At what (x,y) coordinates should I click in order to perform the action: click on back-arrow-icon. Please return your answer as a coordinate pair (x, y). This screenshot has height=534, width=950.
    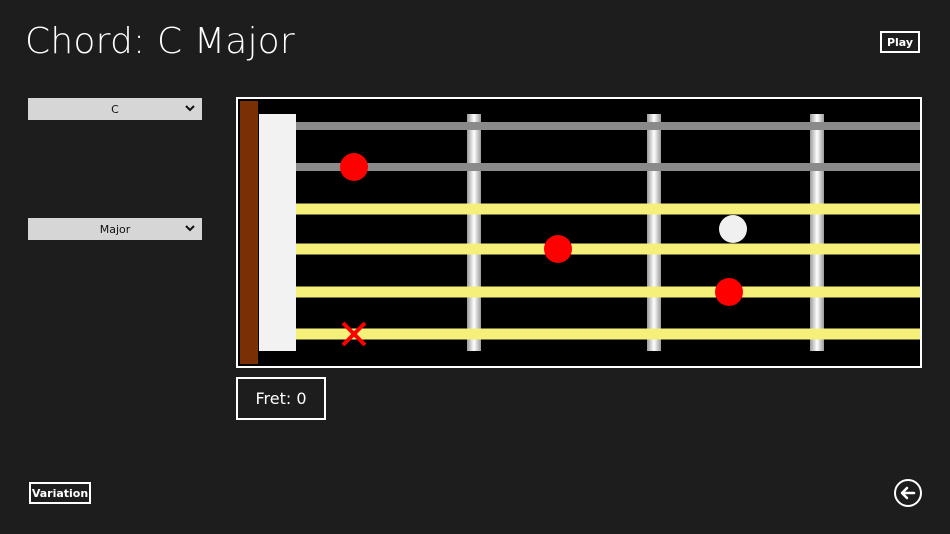
    Looking at the image, I should click on (908, 493).